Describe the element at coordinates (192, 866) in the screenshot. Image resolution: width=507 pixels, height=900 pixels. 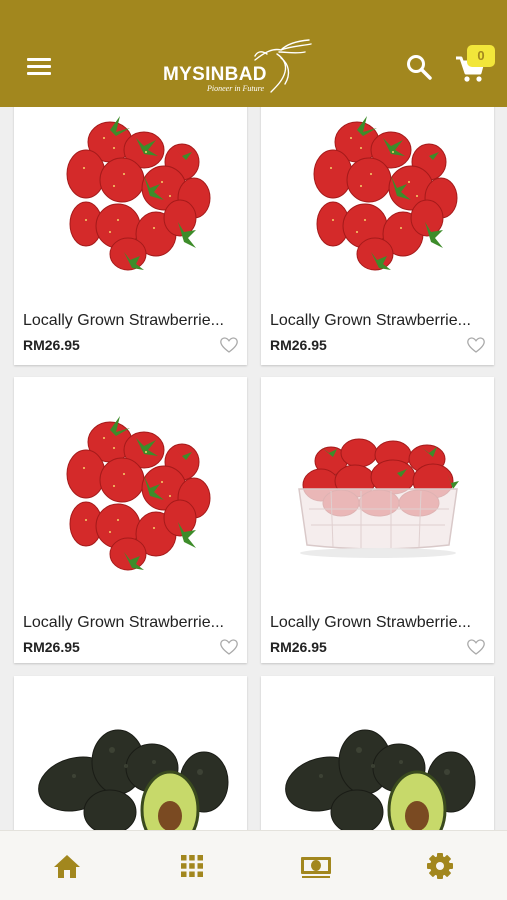
I see `grid-icon` at that location.